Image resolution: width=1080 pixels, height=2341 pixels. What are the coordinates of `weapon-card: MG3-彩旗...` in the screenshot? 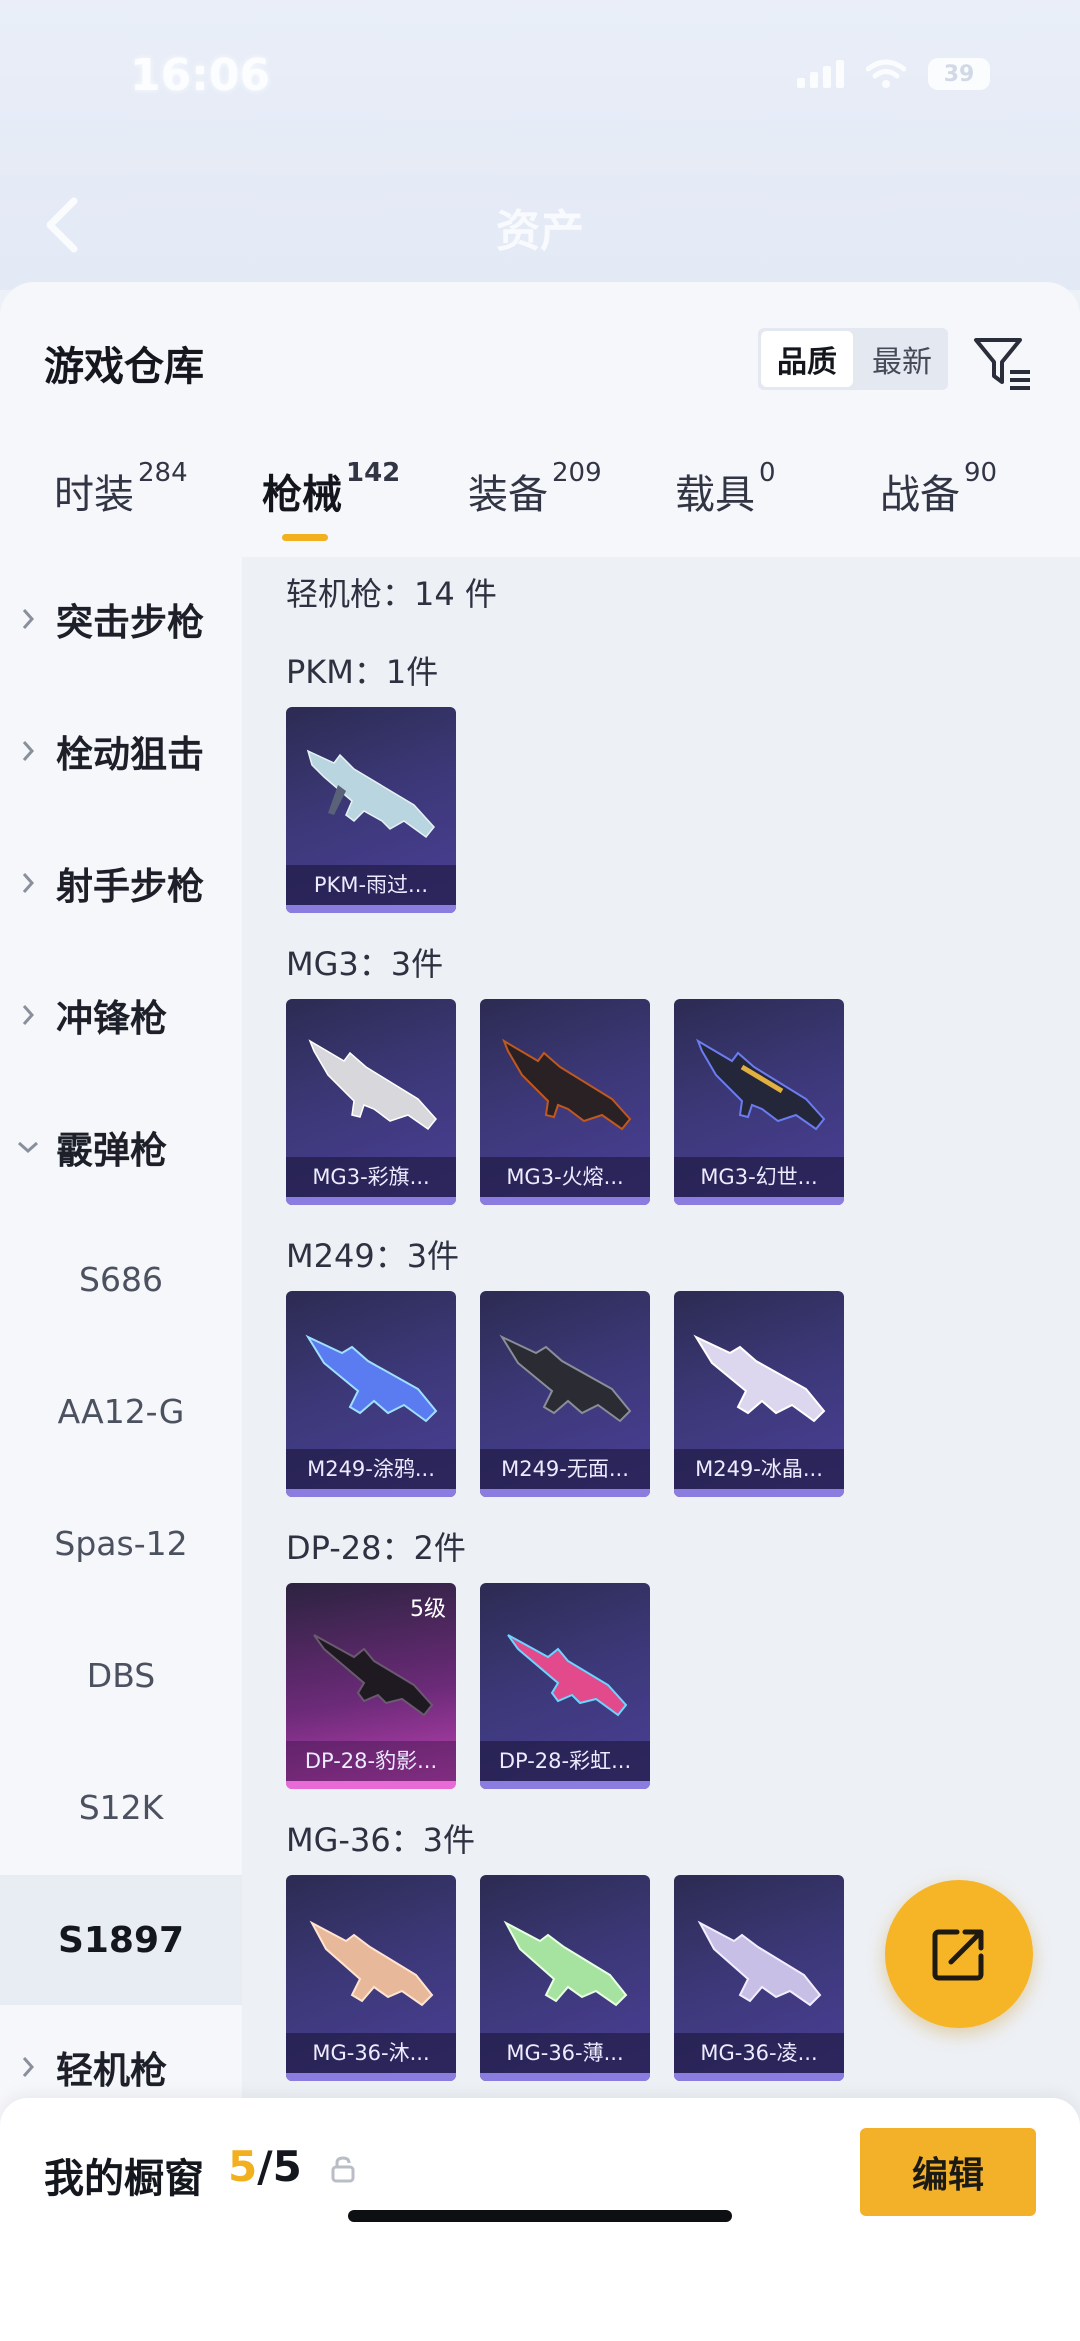 It's located at (371, 1102).